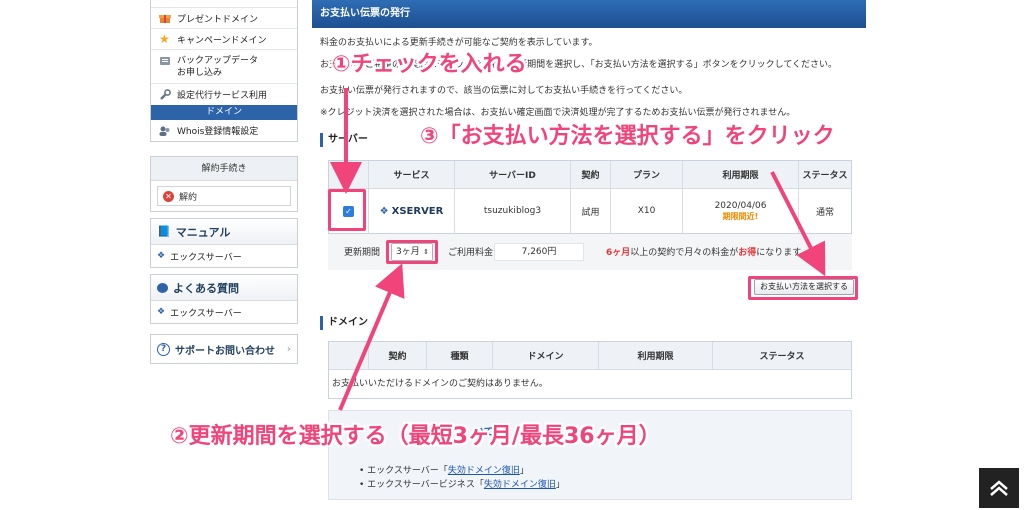  Describe the element at coordinates (471, 253) in the screenshot. I see `fee-label: ご利用料金` at that location.